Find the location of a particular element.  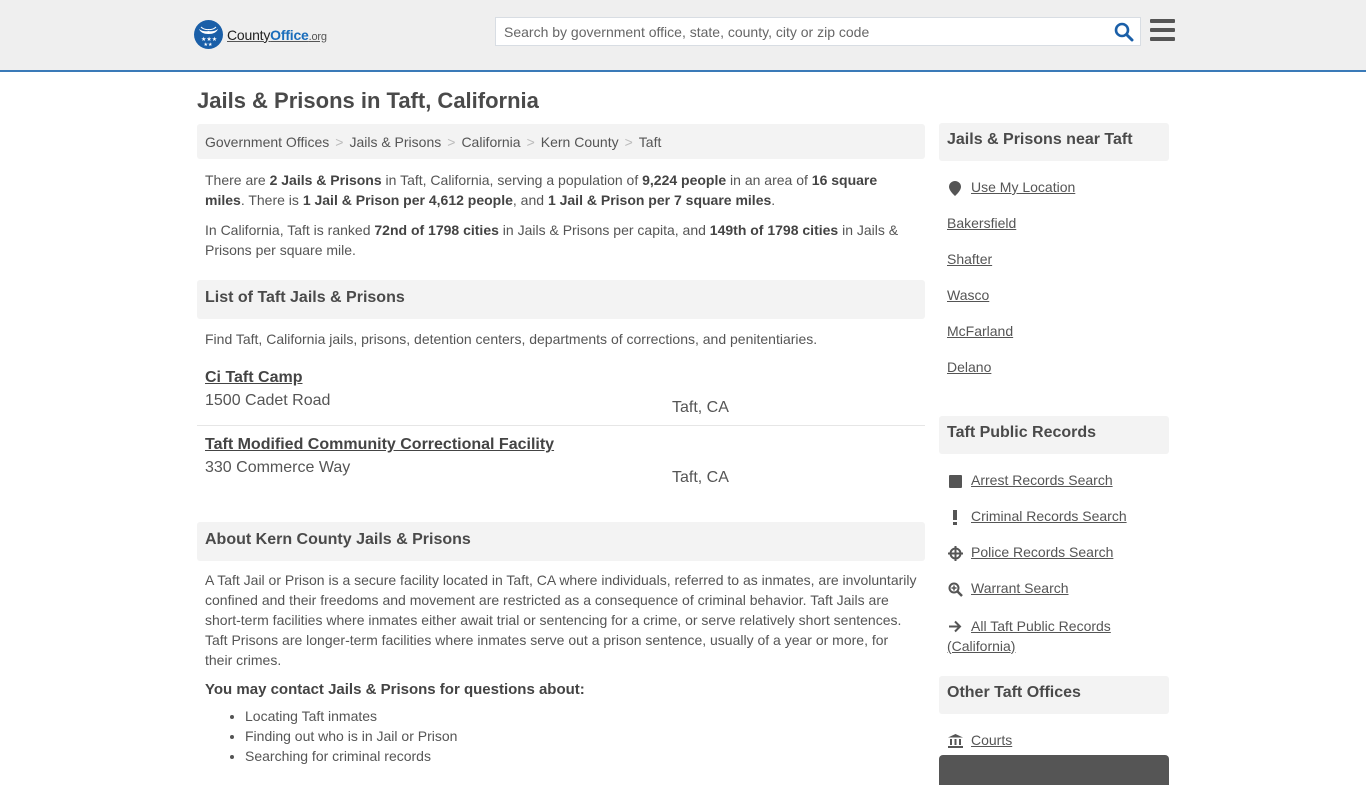

list-section-heading: List of Taft Jails & Prisons is located at coordinates (561, 299).